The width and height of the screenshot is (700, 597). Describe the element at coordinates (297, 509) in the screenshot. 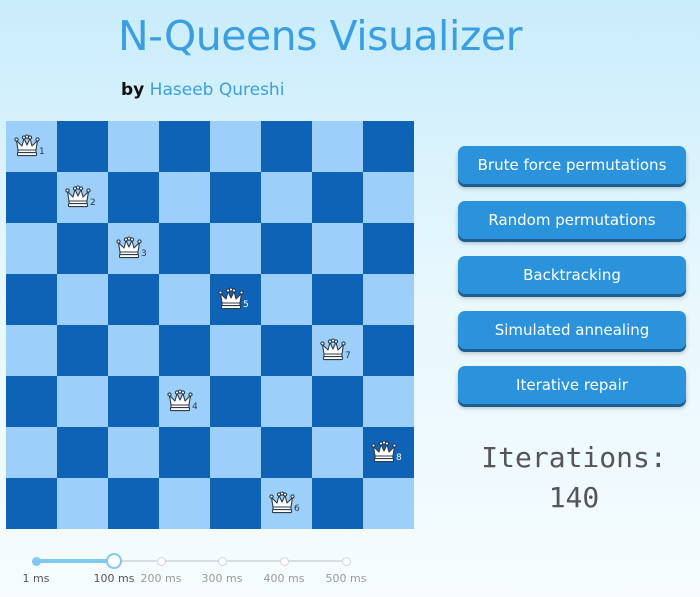

I see `queen-number: 6` at that location.